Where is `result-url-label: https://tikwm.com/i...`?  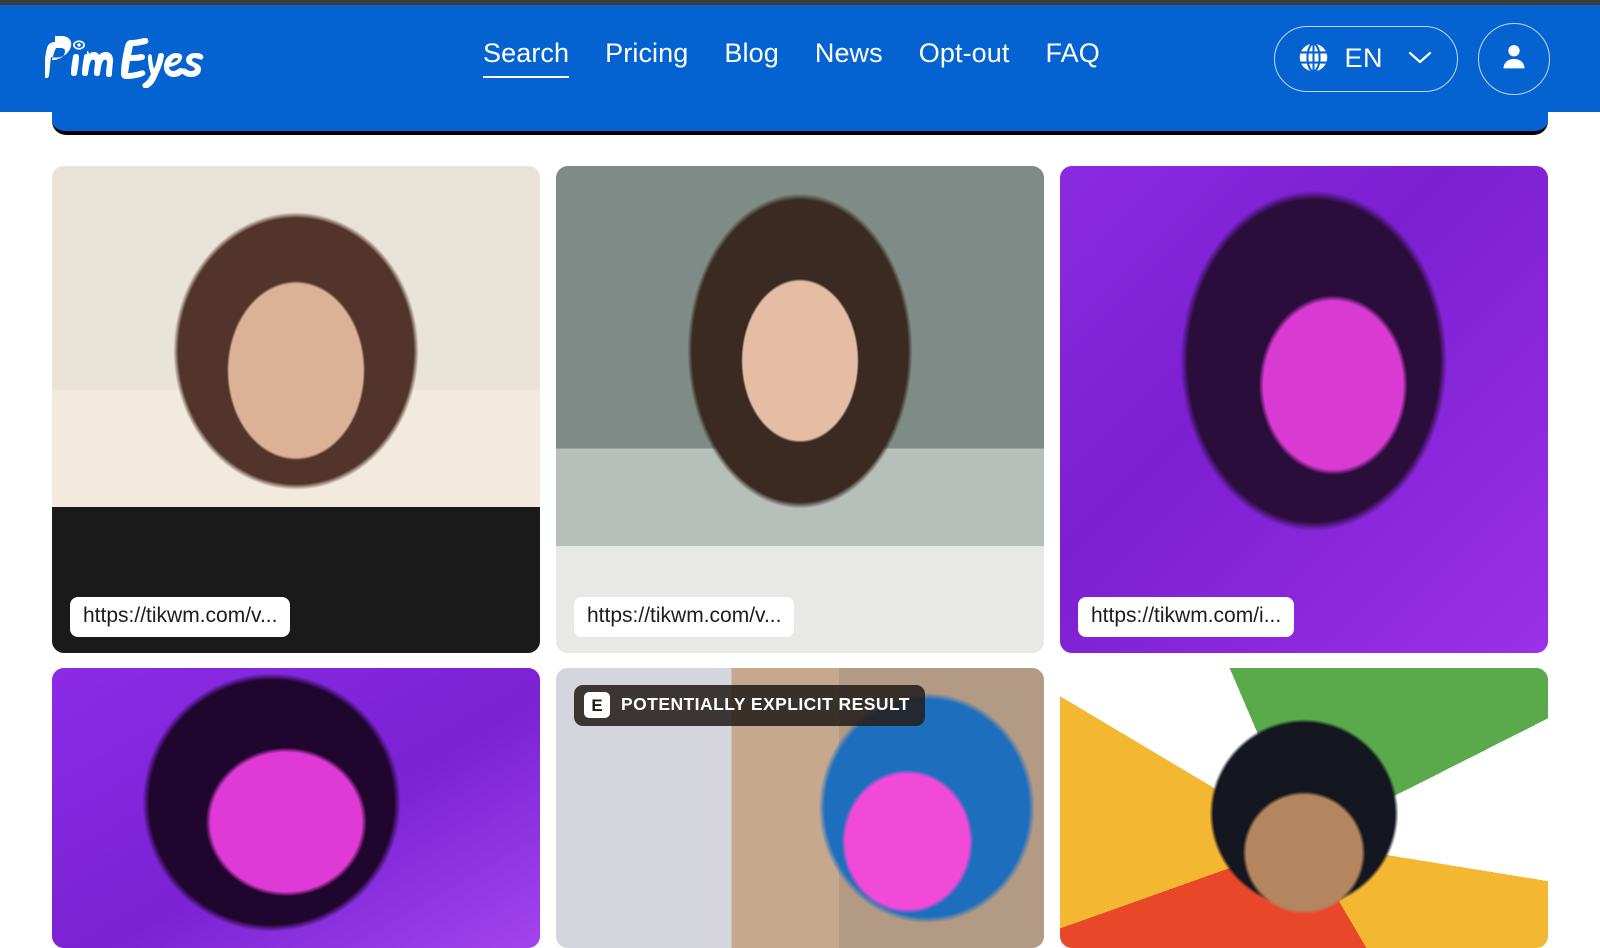
result-url-label: https://tikwm.com/i... is located at coordinates (1186, 616).